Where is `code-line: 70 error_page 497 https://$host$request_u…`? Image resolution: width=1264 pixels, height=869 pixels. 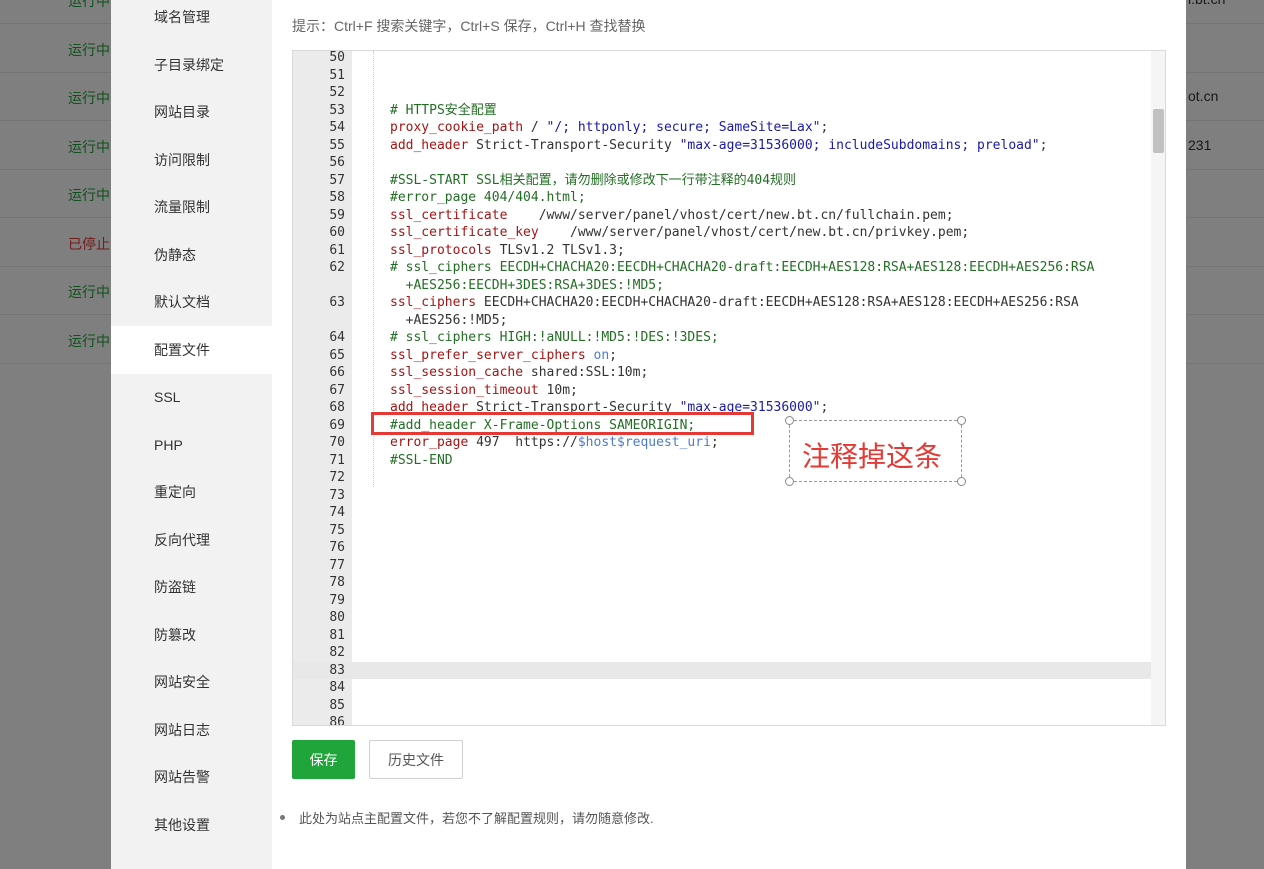 code-line: 70 error_page 497 https://$host$request_u… is located at coordinates (722, 443).